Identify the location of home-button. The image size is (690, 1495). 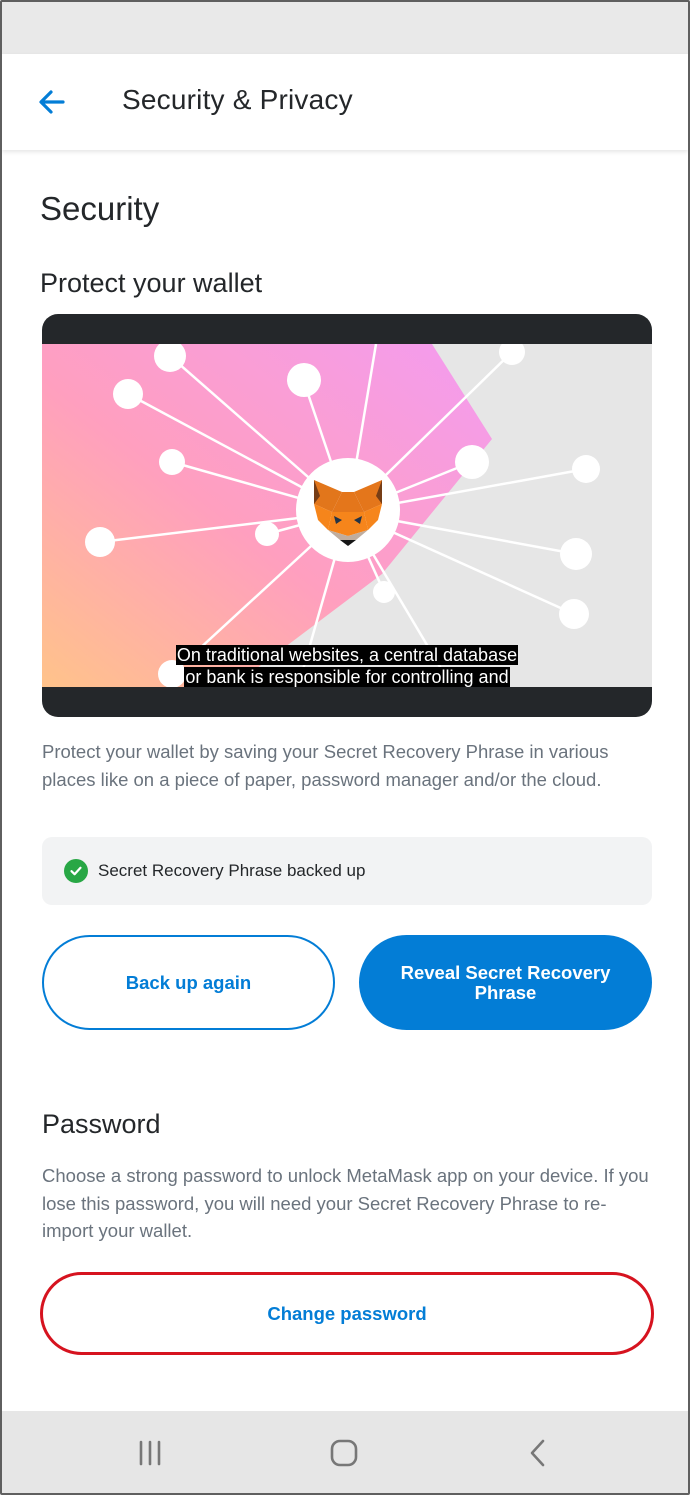
(344, 1453).